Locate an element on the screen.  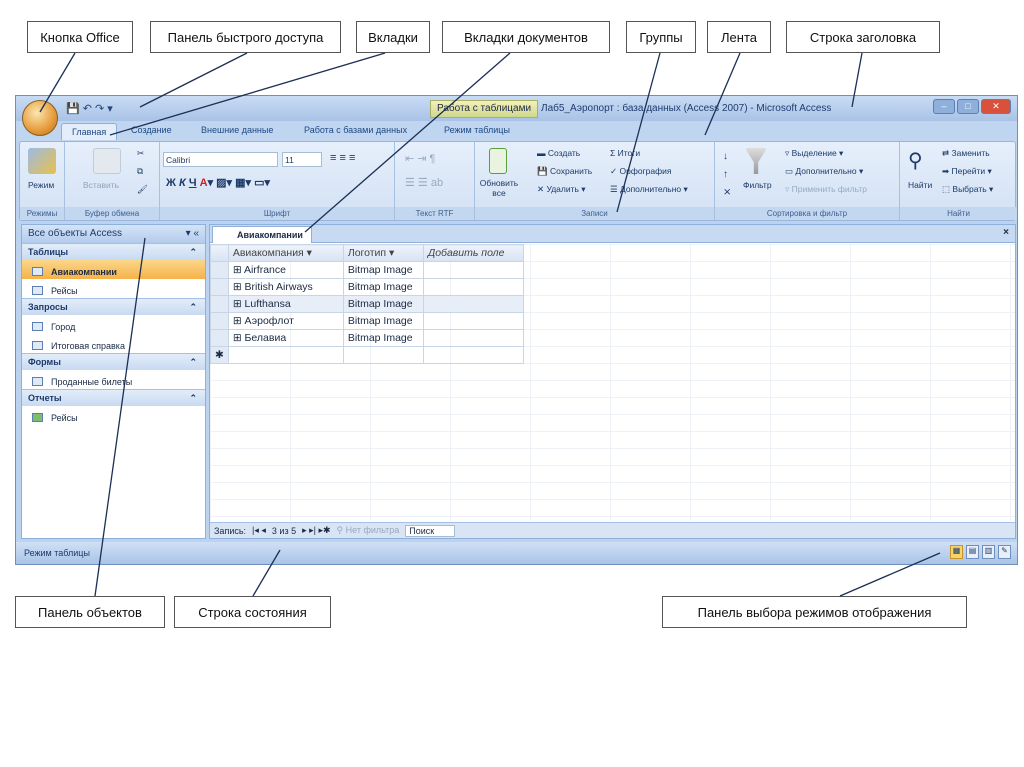
close-button: ✕ is located at coordinates (996, 106).